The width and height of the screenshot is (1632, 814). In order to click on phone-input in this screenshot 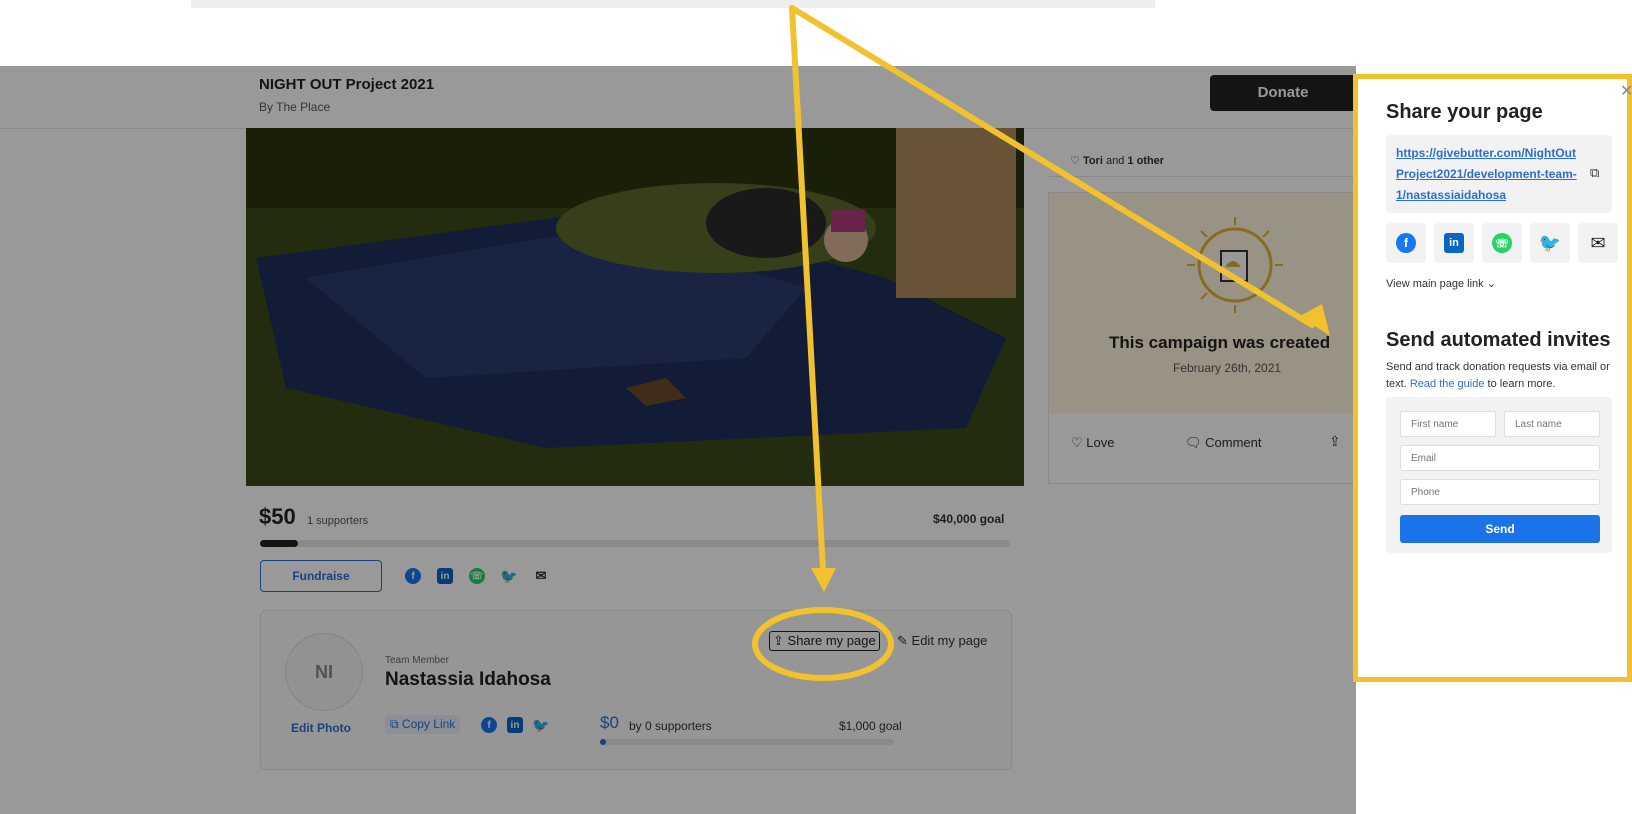, I will do `click(1500, 492)`.